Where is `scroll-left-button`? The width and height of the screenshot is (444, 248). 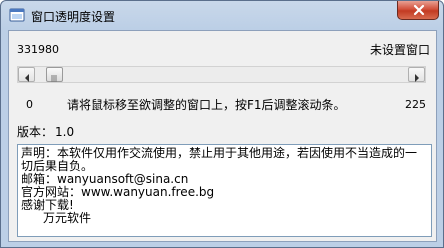
scroll-left-button is located at coordinates (26, 74).